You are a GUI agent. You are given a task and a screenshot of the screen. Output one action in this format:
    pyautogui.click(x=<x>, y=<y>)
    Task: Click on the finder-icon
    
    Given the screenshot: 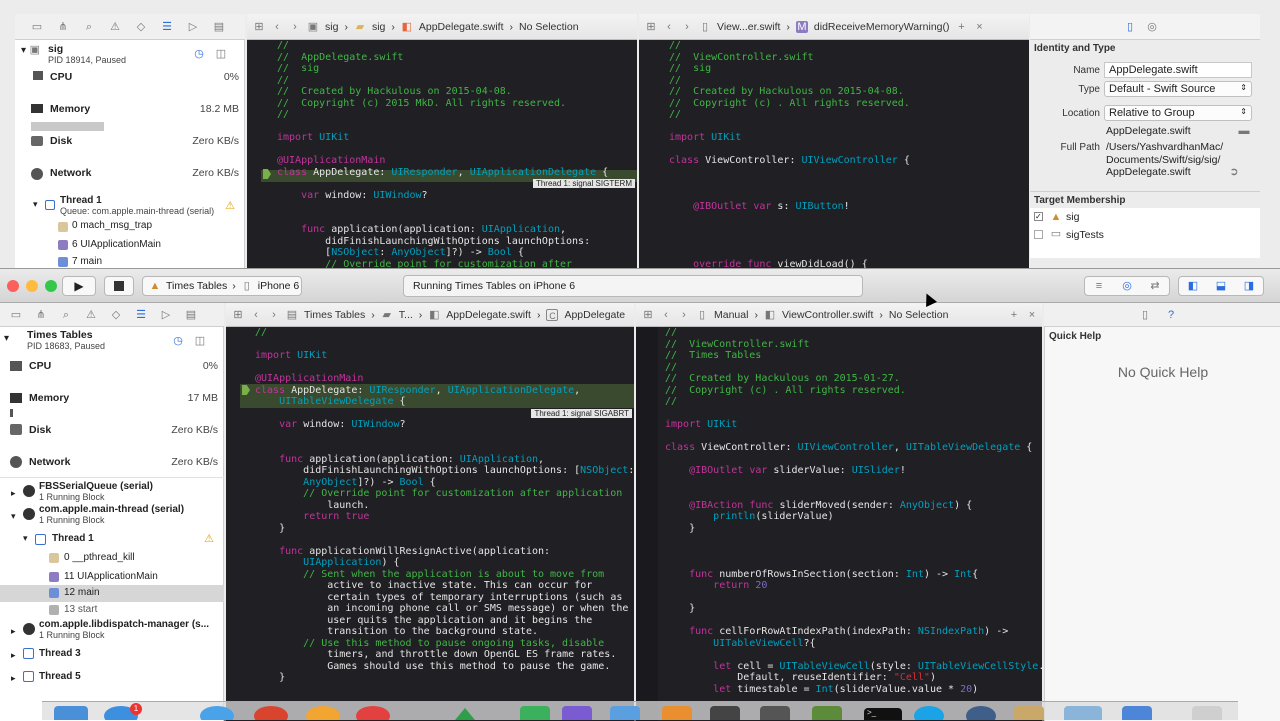 What is the action you would take?
    pyautogui.click(x=71, y=713)
    